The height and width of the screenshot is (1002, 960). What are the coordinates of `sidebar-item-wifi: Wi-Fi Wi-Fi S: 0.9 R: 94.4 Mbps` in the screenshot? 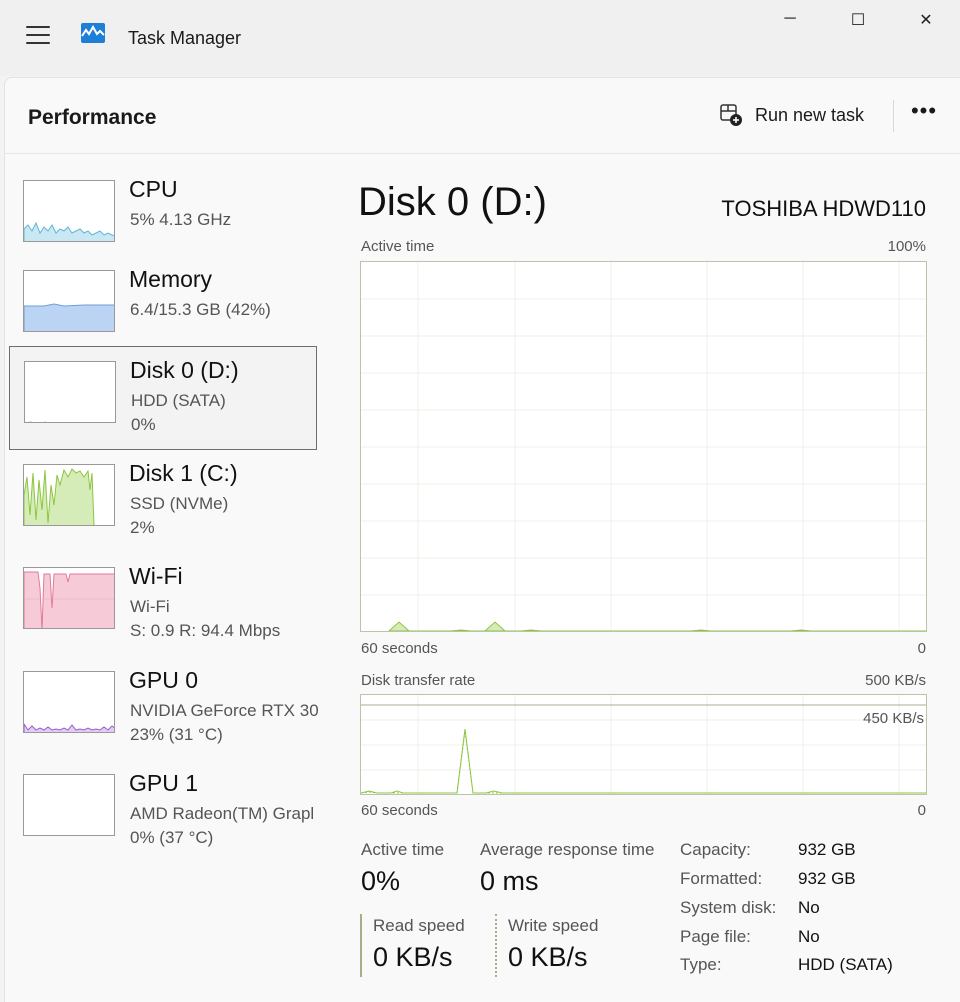 It's located at (163, 605).